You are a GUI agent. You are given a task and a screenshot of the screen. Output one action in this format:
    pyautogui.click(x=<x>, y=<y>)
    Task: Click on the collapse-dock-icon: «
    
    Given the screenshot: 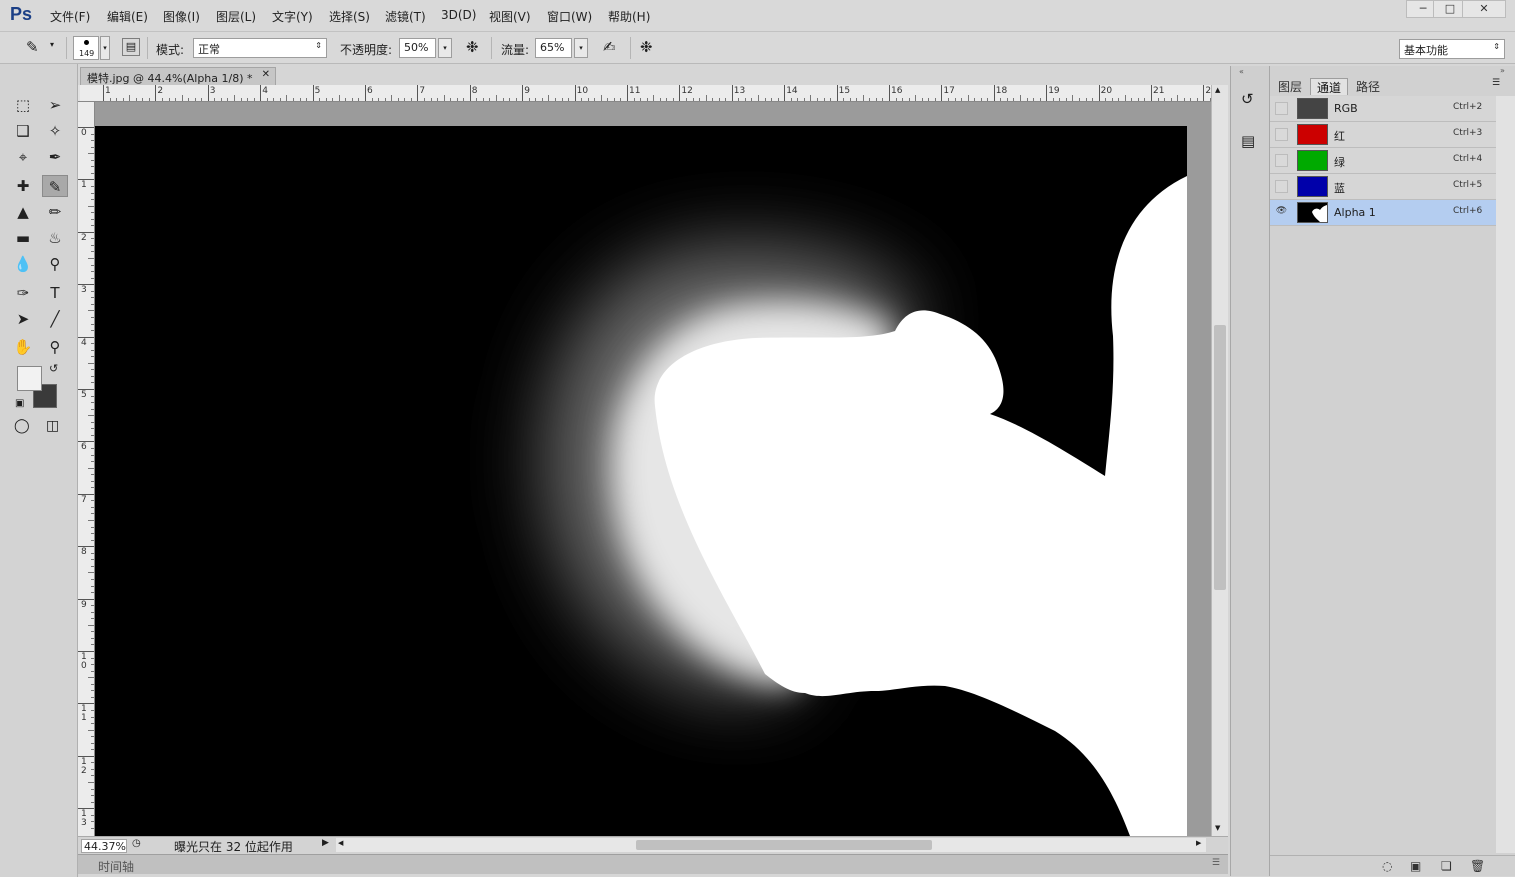 What is the action you would take?
    pyautogui.click(x=1241, y=71)
    